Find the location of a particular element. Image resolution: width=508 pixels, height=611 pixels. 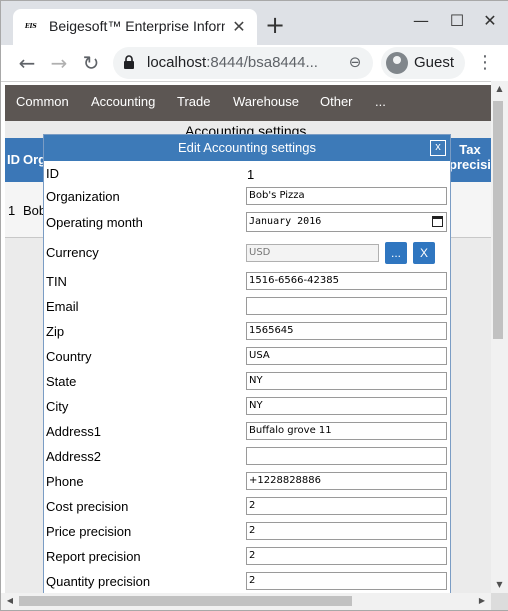

dialog-title: Edit Accounting settings is located at coordinates (247, 147).